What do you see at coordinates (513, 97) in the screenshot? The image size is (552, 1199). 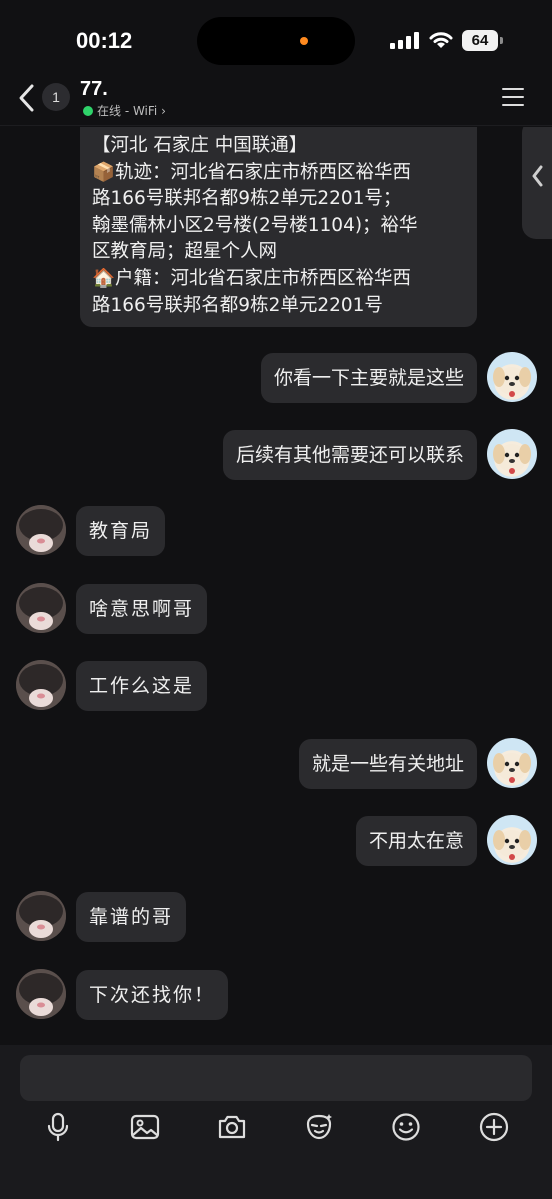 I see `menu-icon` at bounding box center [513, 97].